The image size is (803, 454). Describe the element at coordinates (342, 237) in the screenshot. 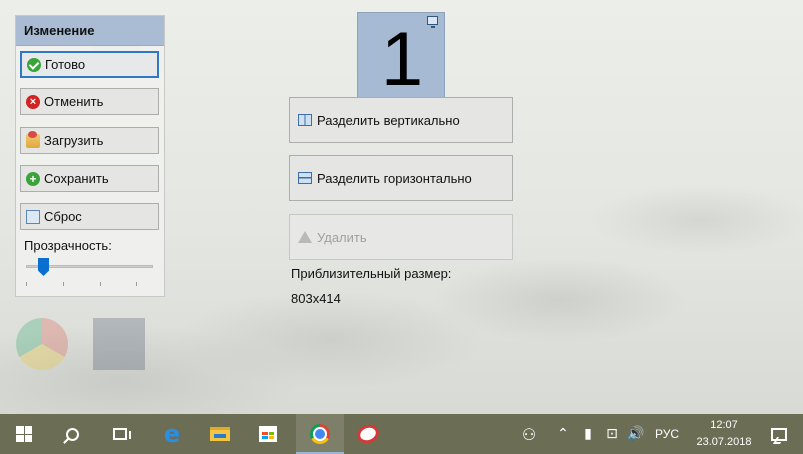

I see `delete-label: Удалить` at that location.